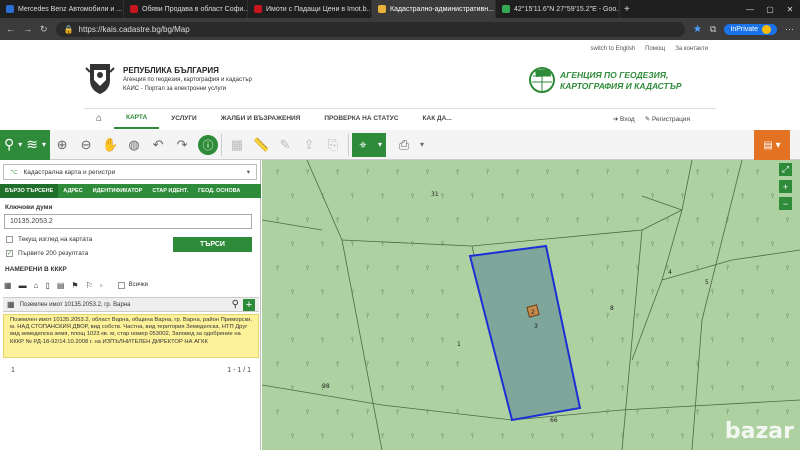 The width and height of the screenshot is (800, 450). What do you see at coordinates (361, 119) in the screenshot?
I see `nav-status-check: ПРОВЕРКА НА СТАТУС` at bounding box center [361, 119].